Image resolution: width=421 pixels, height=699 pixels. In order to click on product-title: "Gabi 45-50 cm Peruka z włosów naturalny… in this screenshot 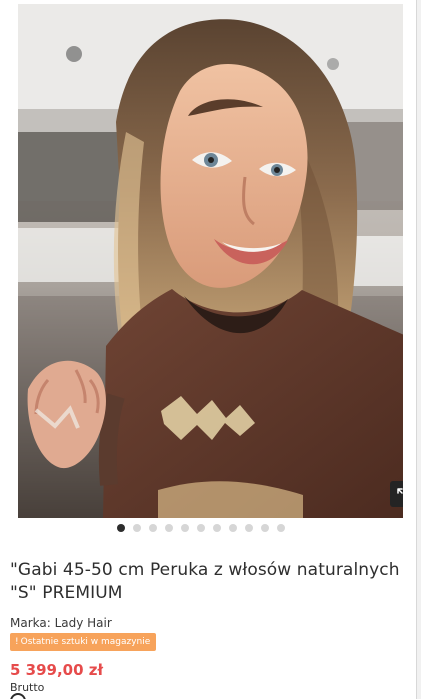, I will do `click(205, 581)`.